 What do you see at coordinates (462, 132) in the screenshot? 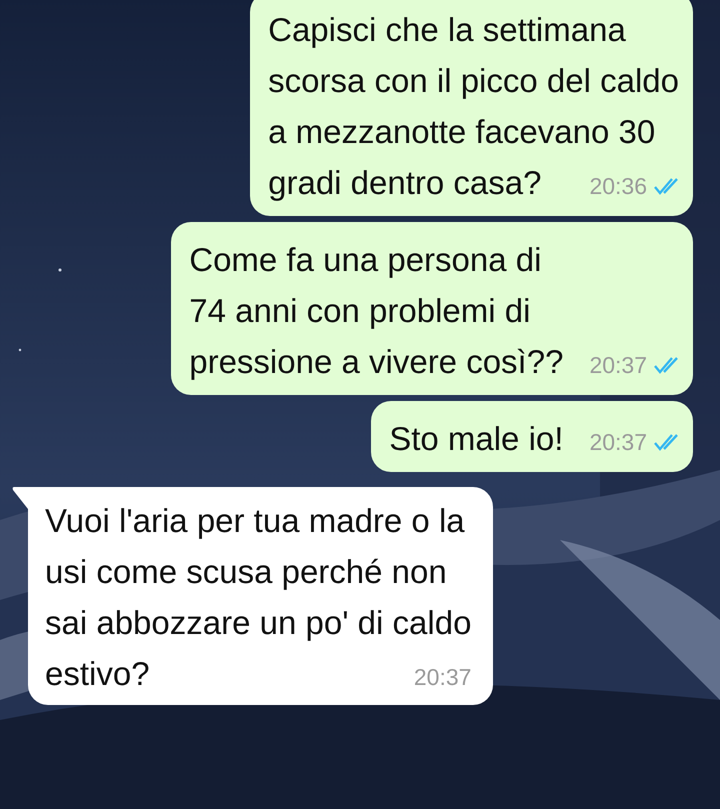
I see `message-line: a mezzanotte facevano 30` at bounding box center [462, 132].